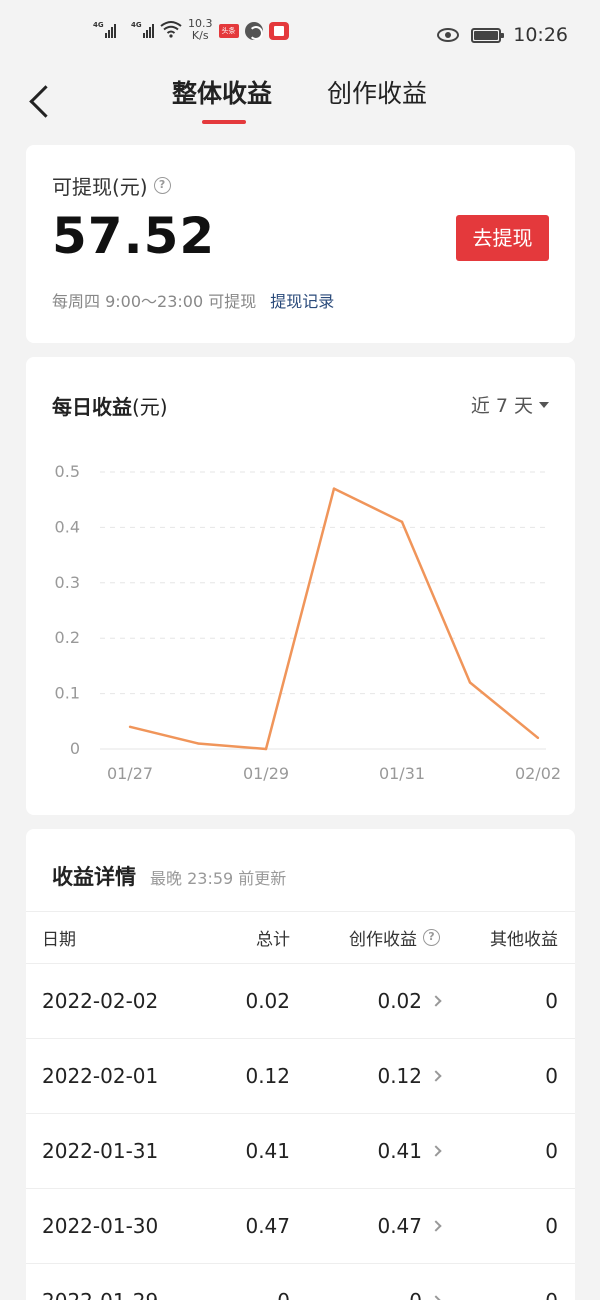 The height and width of the screenshot is (1300, 600). I want to click on details-subtitle: 最晚 23:59 前更新, so click(218, 878).